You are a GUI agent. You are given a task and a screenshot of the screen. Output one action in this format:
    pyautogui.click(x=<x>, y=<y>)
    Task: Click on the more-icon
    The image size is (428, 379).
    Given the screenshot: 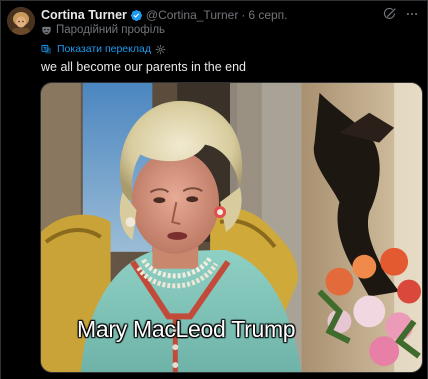 What is the action you would take?
    pyautogui.click(x=412, y=14)
    